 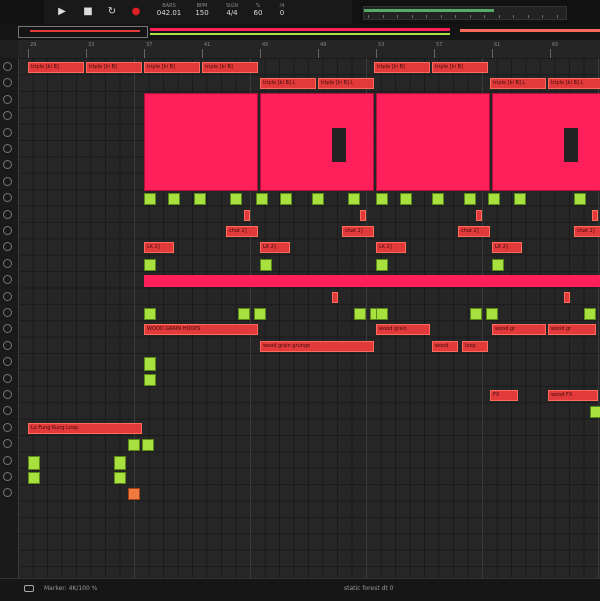 What do you see at coordinates (317, 346) in the screenshot?
I see `wood-clip: wood grain grunge` at bounding box center [317, 346].